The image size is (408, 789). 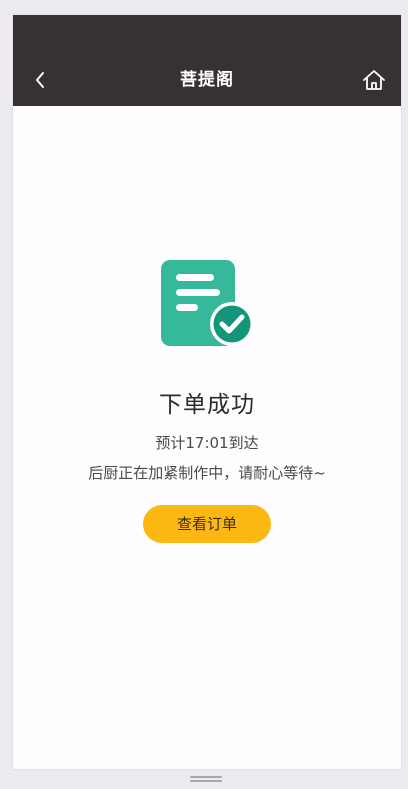 What do you see at coordinates (207, 473) in the screenshot?
I see `kitchen-note-text: 后厨正在加紧制作中，请耐心等待~` at bounding box center [207, 473].